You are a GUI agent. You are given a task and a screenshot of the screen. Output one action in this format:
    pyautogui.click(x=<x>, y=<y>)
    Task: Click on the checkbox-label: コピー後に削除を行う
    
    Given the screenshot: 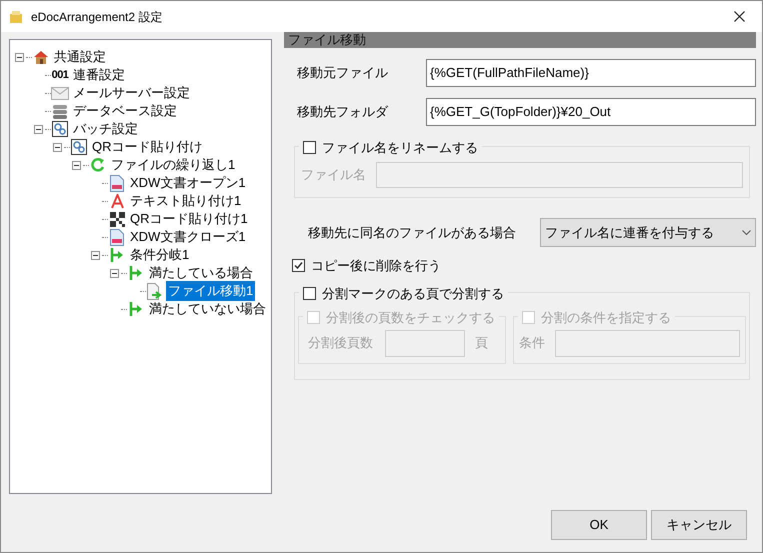 What is the action you would take?
    pyautogui.click(x=376, y=266)
    